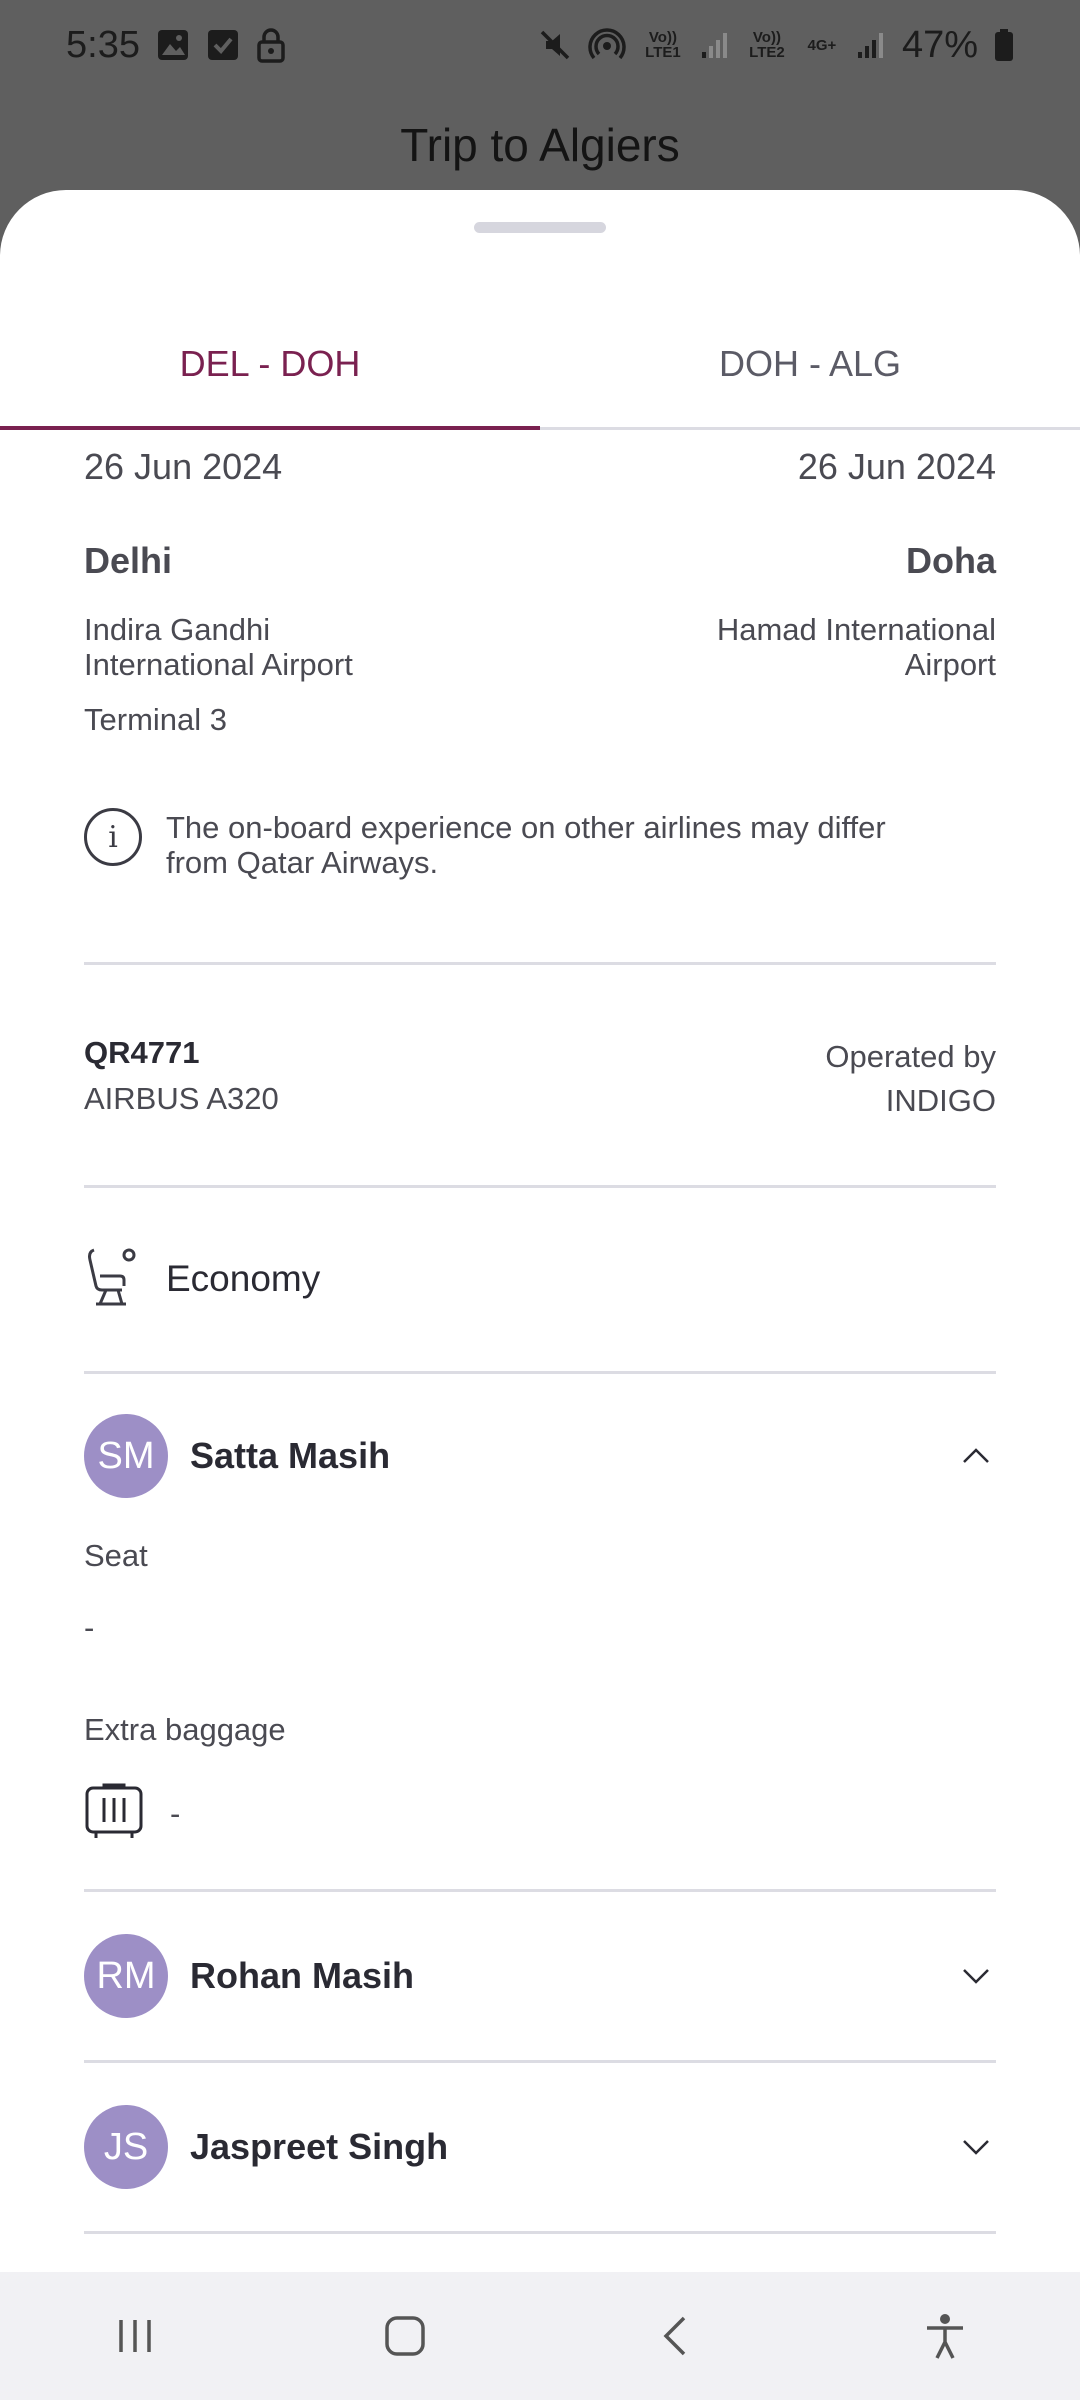 This screenshot has height=2400, width=1080. What do you see at coordinates (540, 1713) in the screenshot?
I see `passenger-details: Seat - Extra baggage -` at bounding box center [540, 1713].